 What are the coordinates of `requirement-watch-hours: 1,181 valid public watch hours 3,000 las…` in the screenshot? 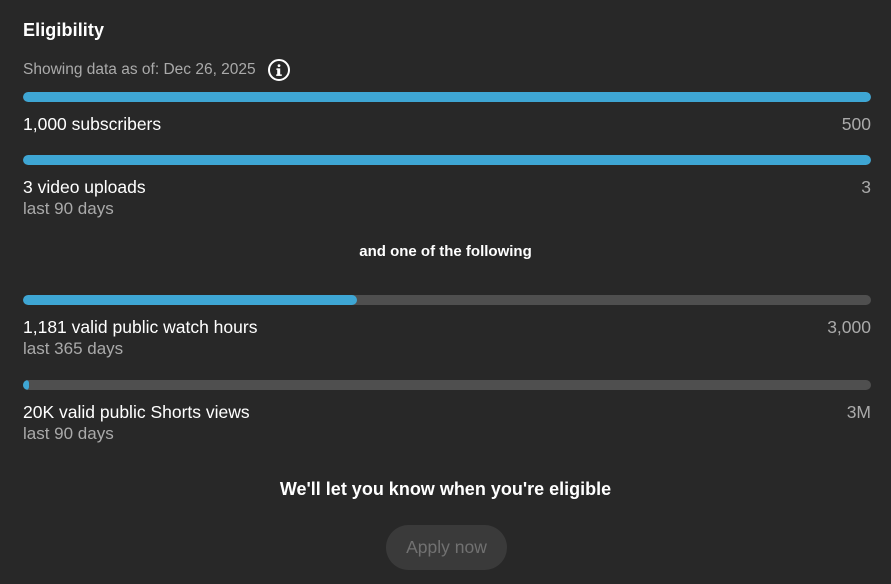 It's located at (447, 327).